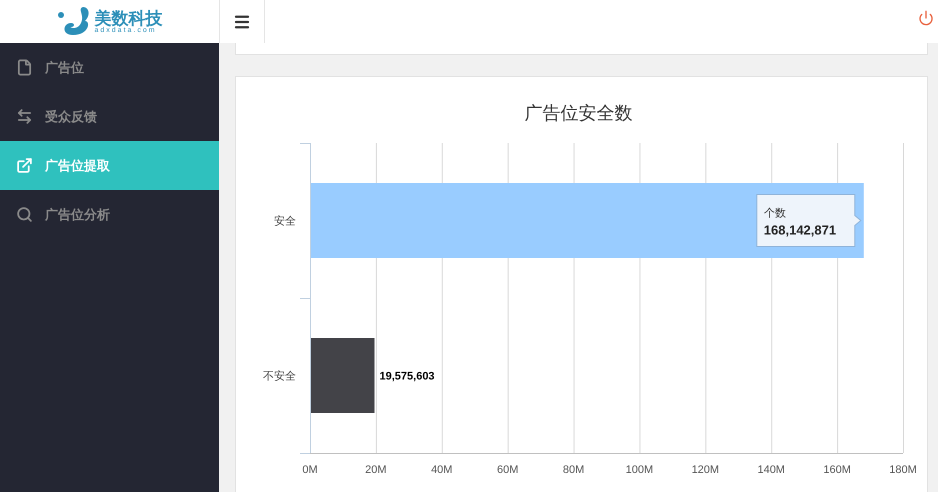 The image size is (938, 492). What do you see at coordinates (706, 470) in the screenshot?
I see `axis-tick-label: 120M` at bounding box center [706, 470].